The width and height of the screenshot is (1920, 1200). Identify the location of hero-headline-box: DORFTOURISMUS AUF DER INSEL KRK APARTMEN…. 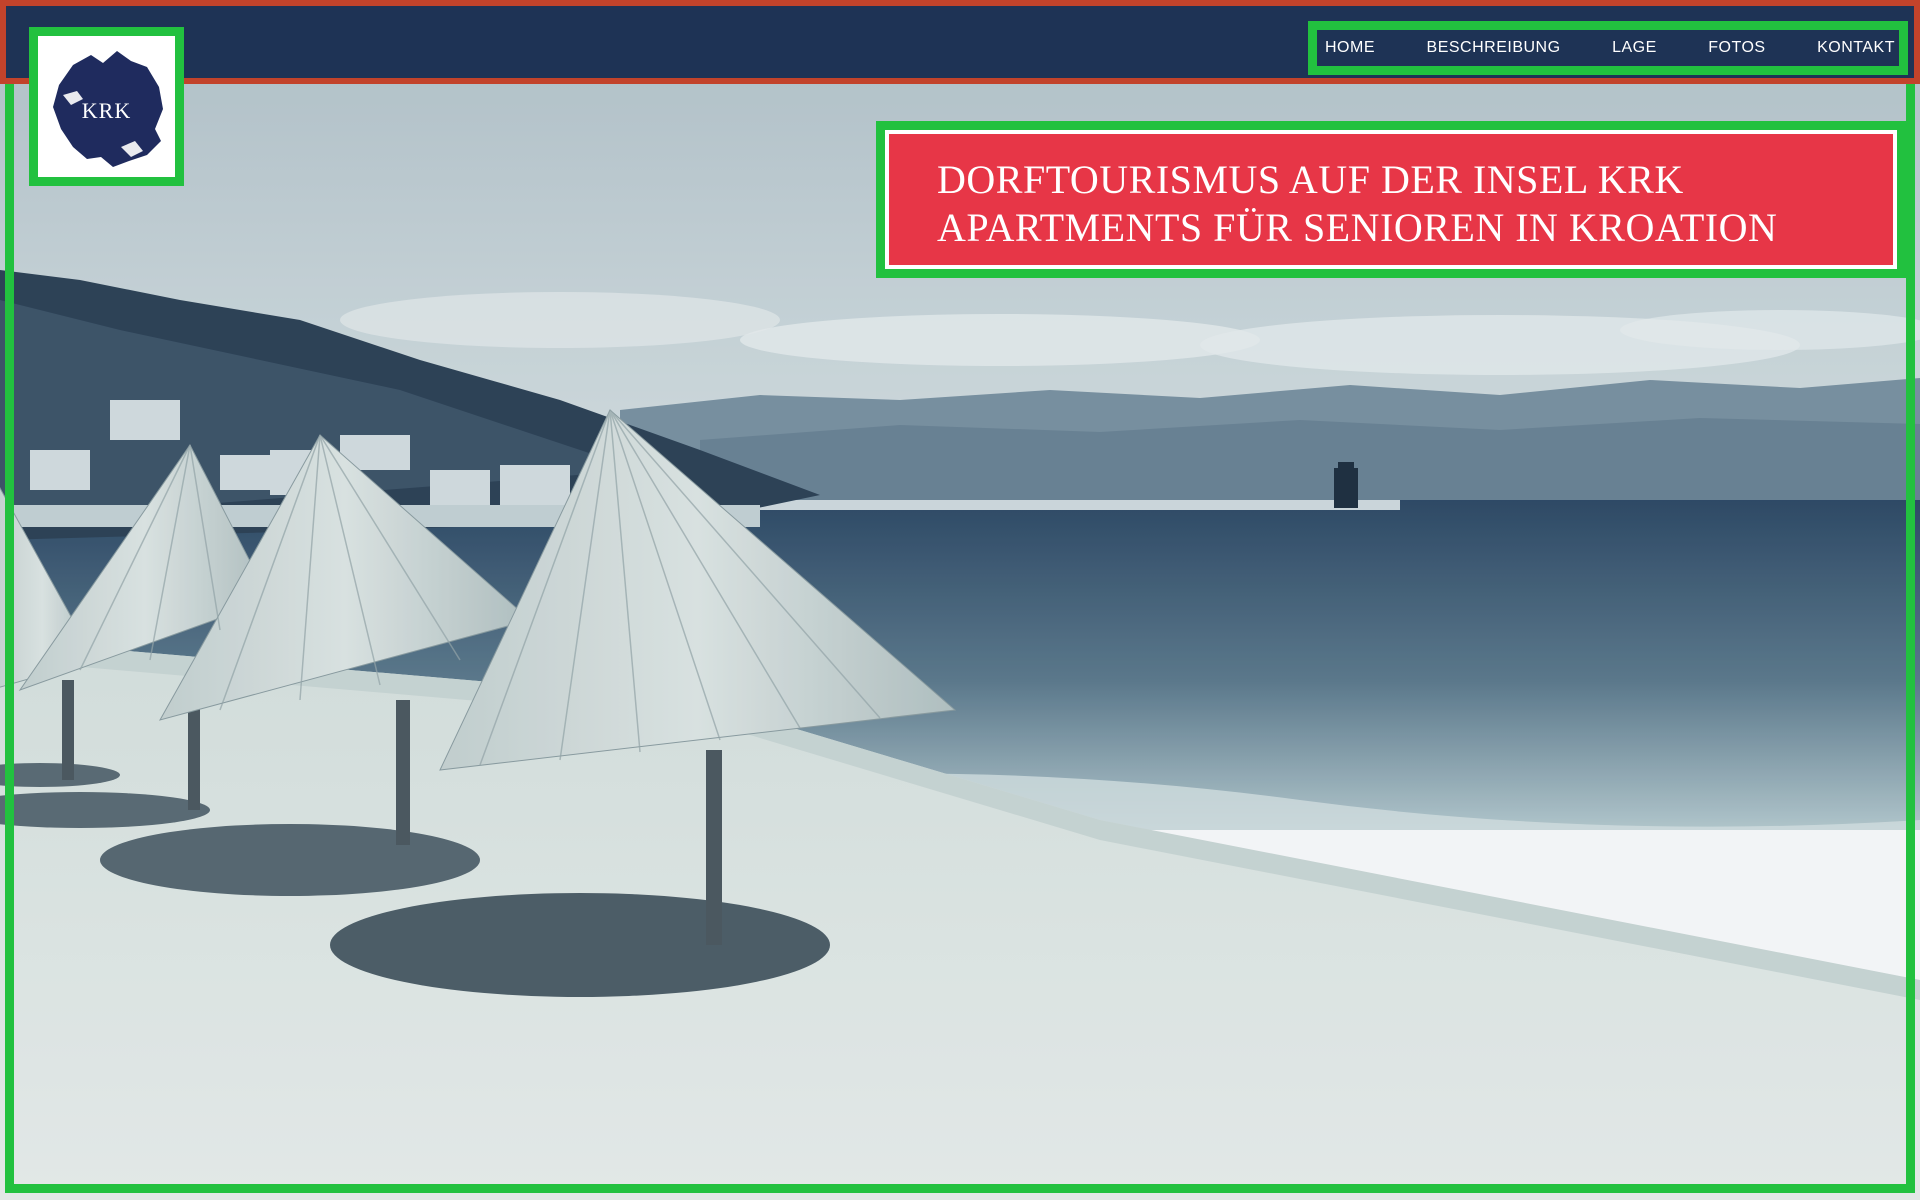
(1391, 199).